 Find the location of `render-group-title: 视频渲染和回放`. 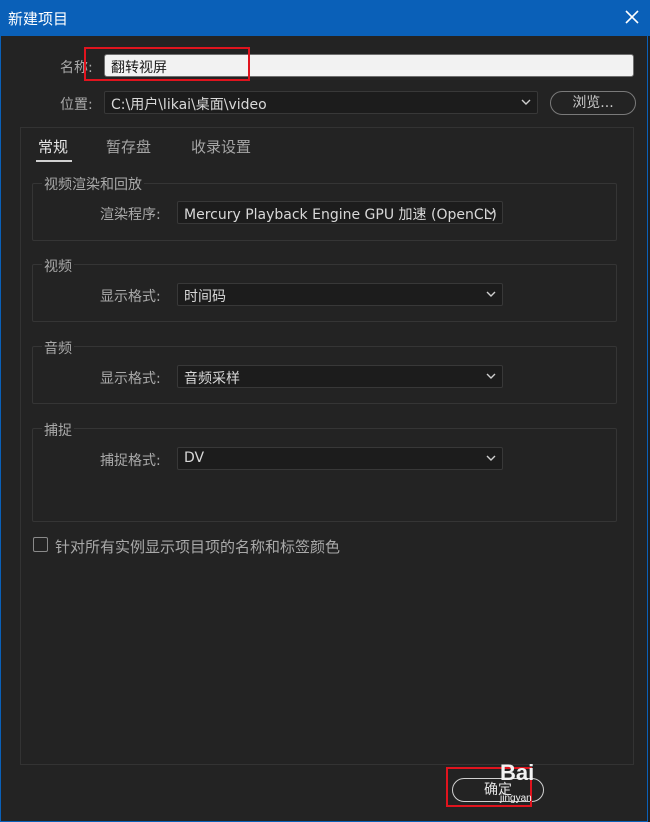

render-group-title: 视频渲染和回放 is located at coordinates (93, 184).